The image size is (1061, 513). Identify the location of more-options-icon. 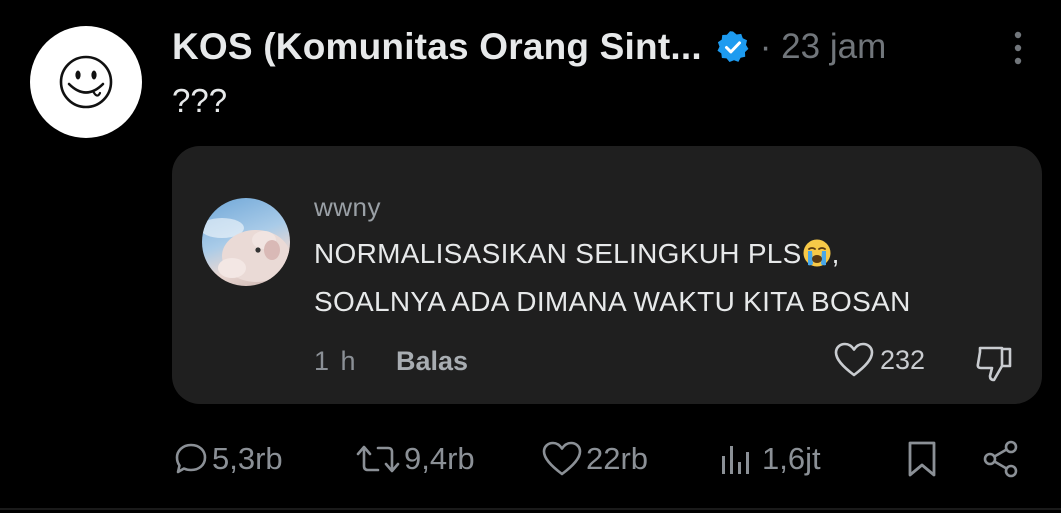
(1018, 48).